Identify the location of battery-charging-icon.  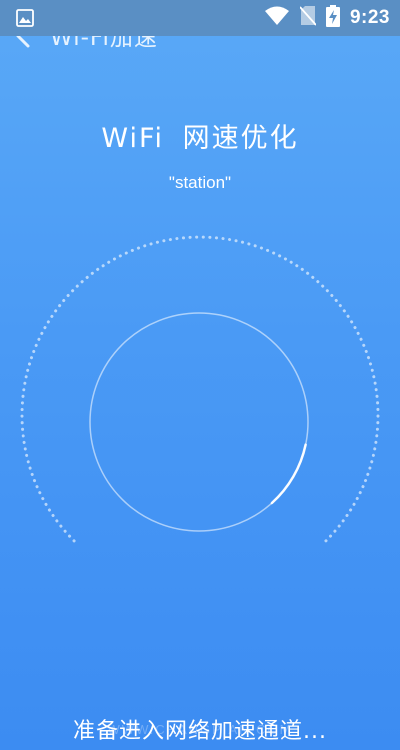
(332, 18).